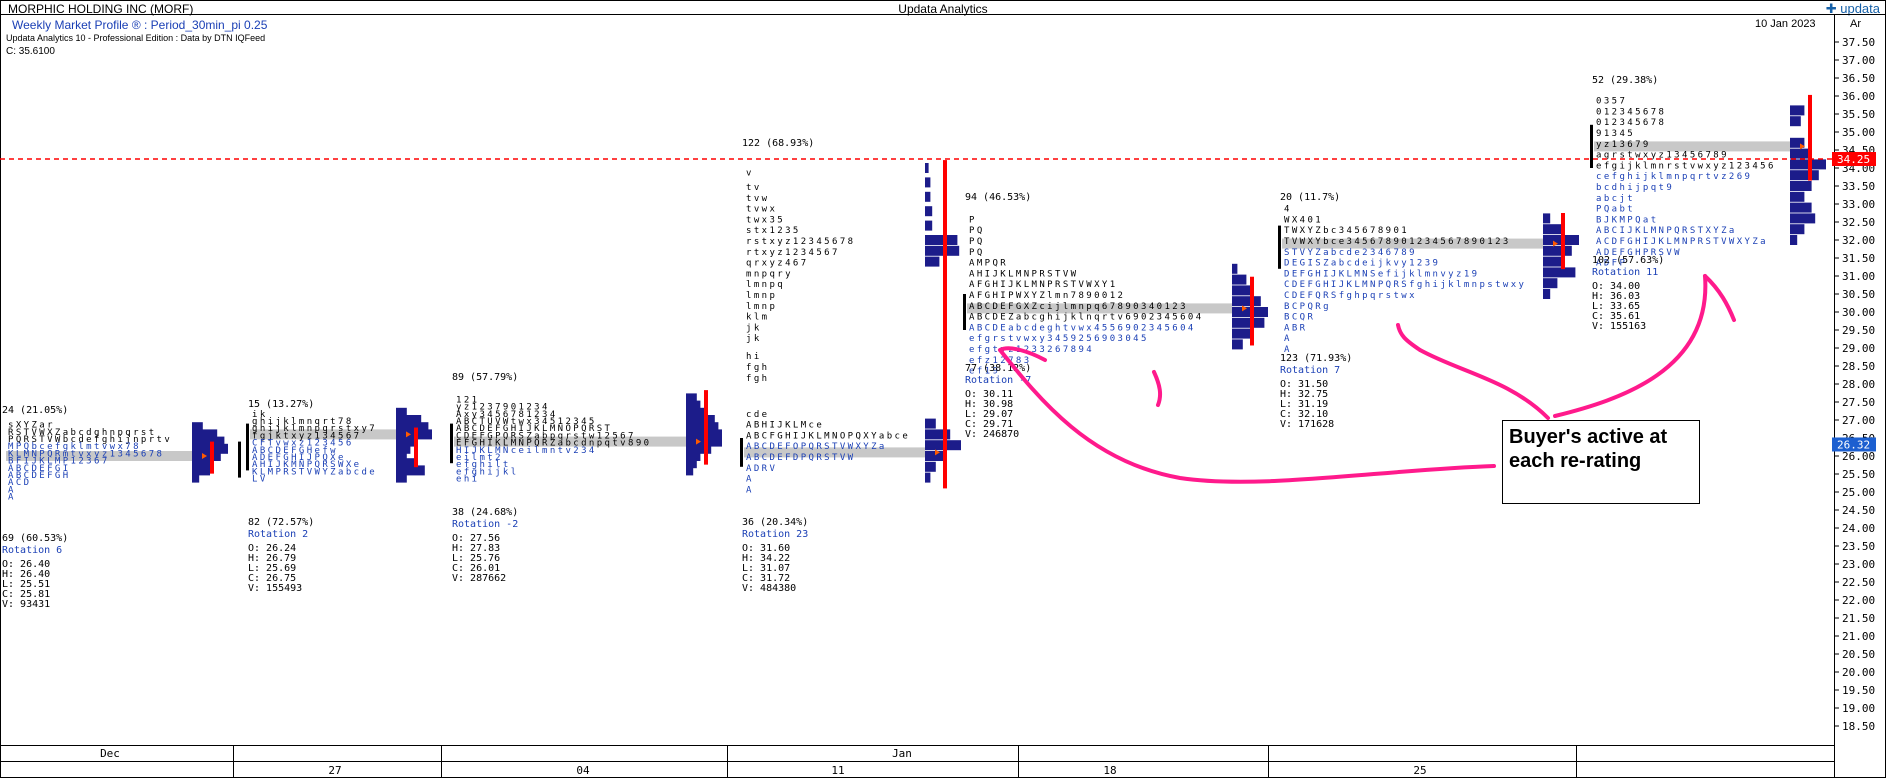  I want to click on tpo-row: cefghijklmnpqrtvz269, so click(1674, 177).